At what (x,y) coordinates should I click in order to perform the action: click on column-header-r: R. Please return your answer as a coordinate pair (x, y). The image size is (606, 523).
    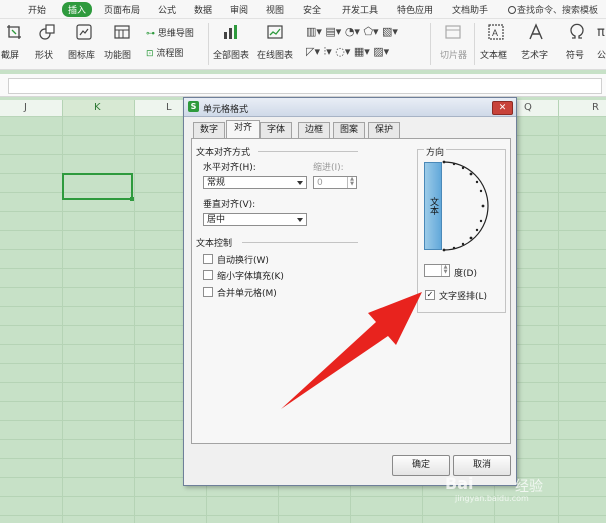
    Looking at the image, I should click on (595, 107).